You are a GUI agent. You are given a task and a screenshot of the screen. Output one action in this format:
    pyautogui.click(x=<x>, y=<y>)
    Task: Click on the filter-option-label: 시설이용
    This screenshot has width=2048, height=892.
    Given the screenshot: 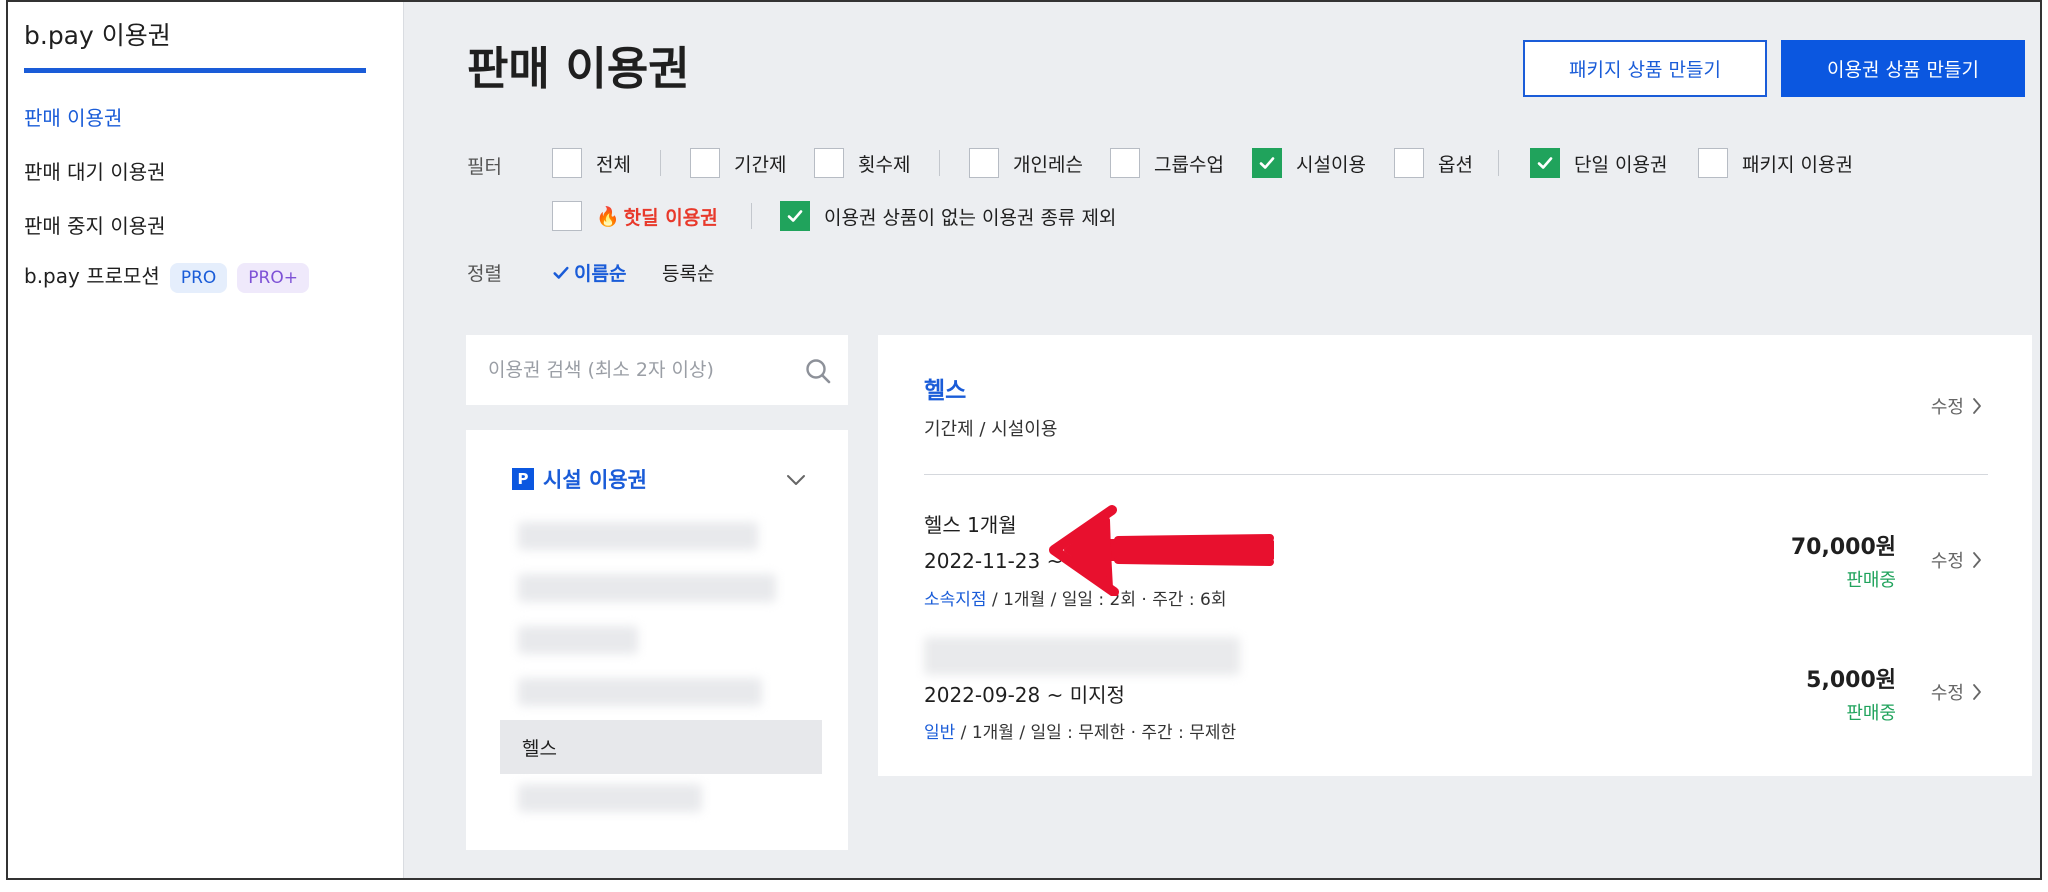 What is the action you would take?
    pyautogui.click(x=1331, y=164)
    